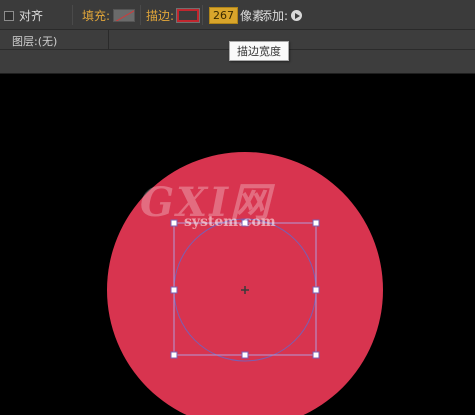  I want to click on fill-label: 填充:, so click(96, 16).